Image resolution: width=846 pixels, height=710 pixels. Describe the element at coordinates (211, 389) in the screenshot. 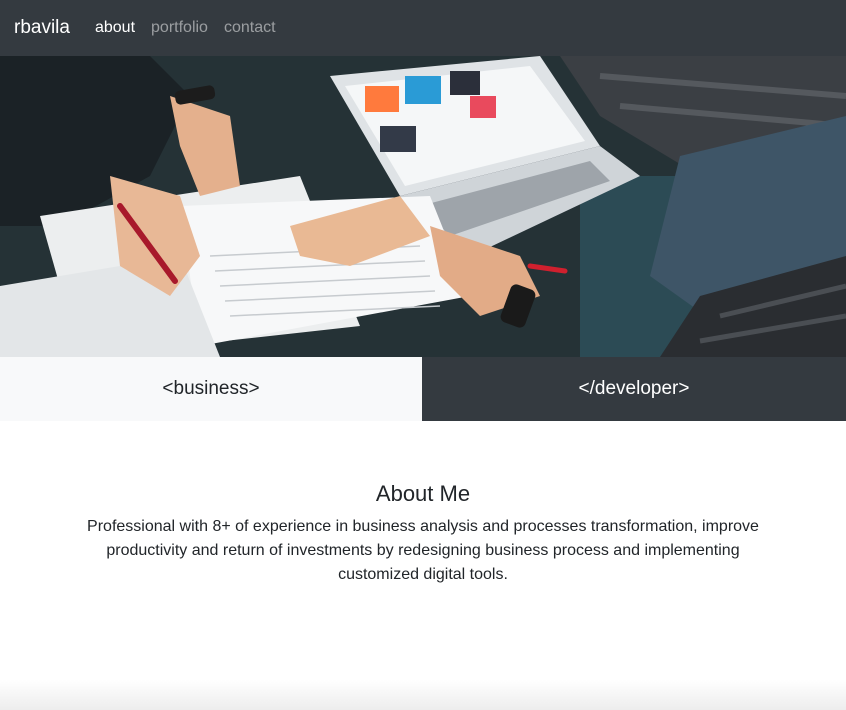

I see `business-tag: <business>` at that location.